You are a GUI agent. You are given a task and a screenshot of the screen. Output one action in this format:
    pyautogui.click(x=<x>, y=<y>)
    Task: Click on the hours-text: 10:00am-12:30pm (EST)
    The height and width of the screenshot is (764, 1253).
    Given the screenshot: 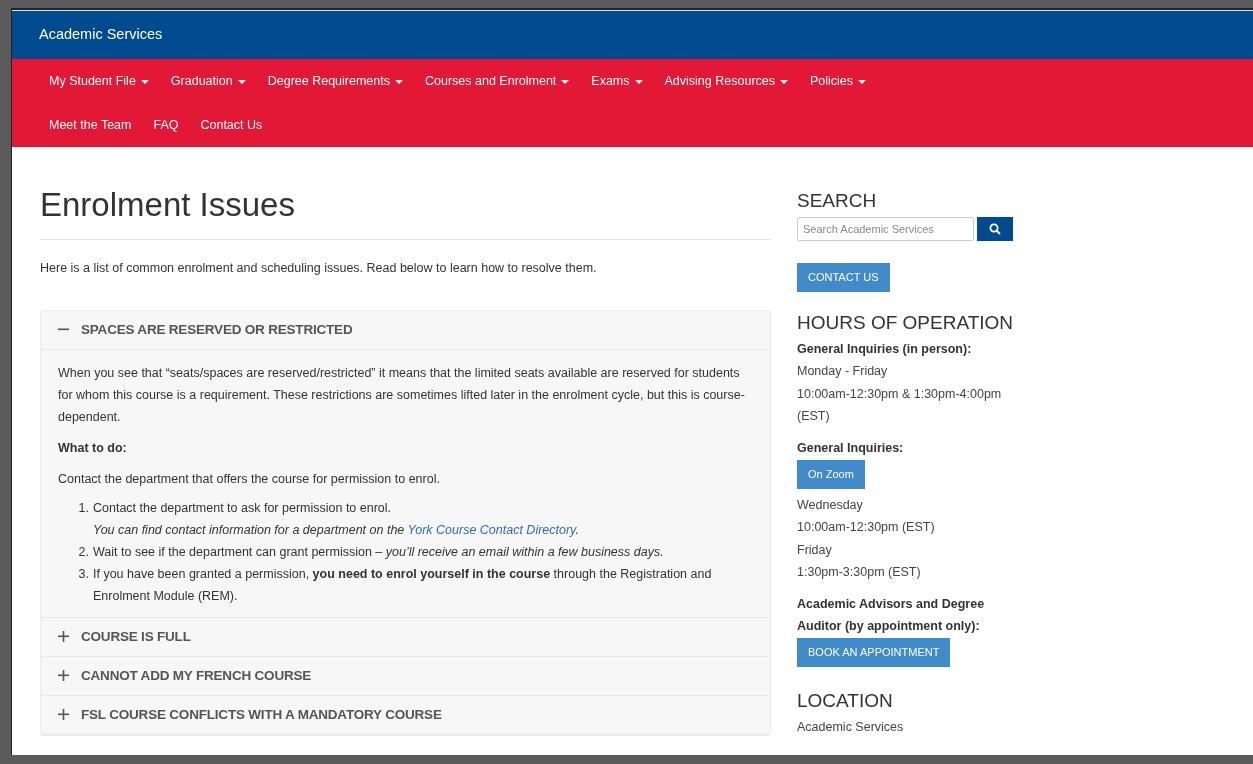 What is the action you would take?
    pyautogui.click(x=866, y=527)
    